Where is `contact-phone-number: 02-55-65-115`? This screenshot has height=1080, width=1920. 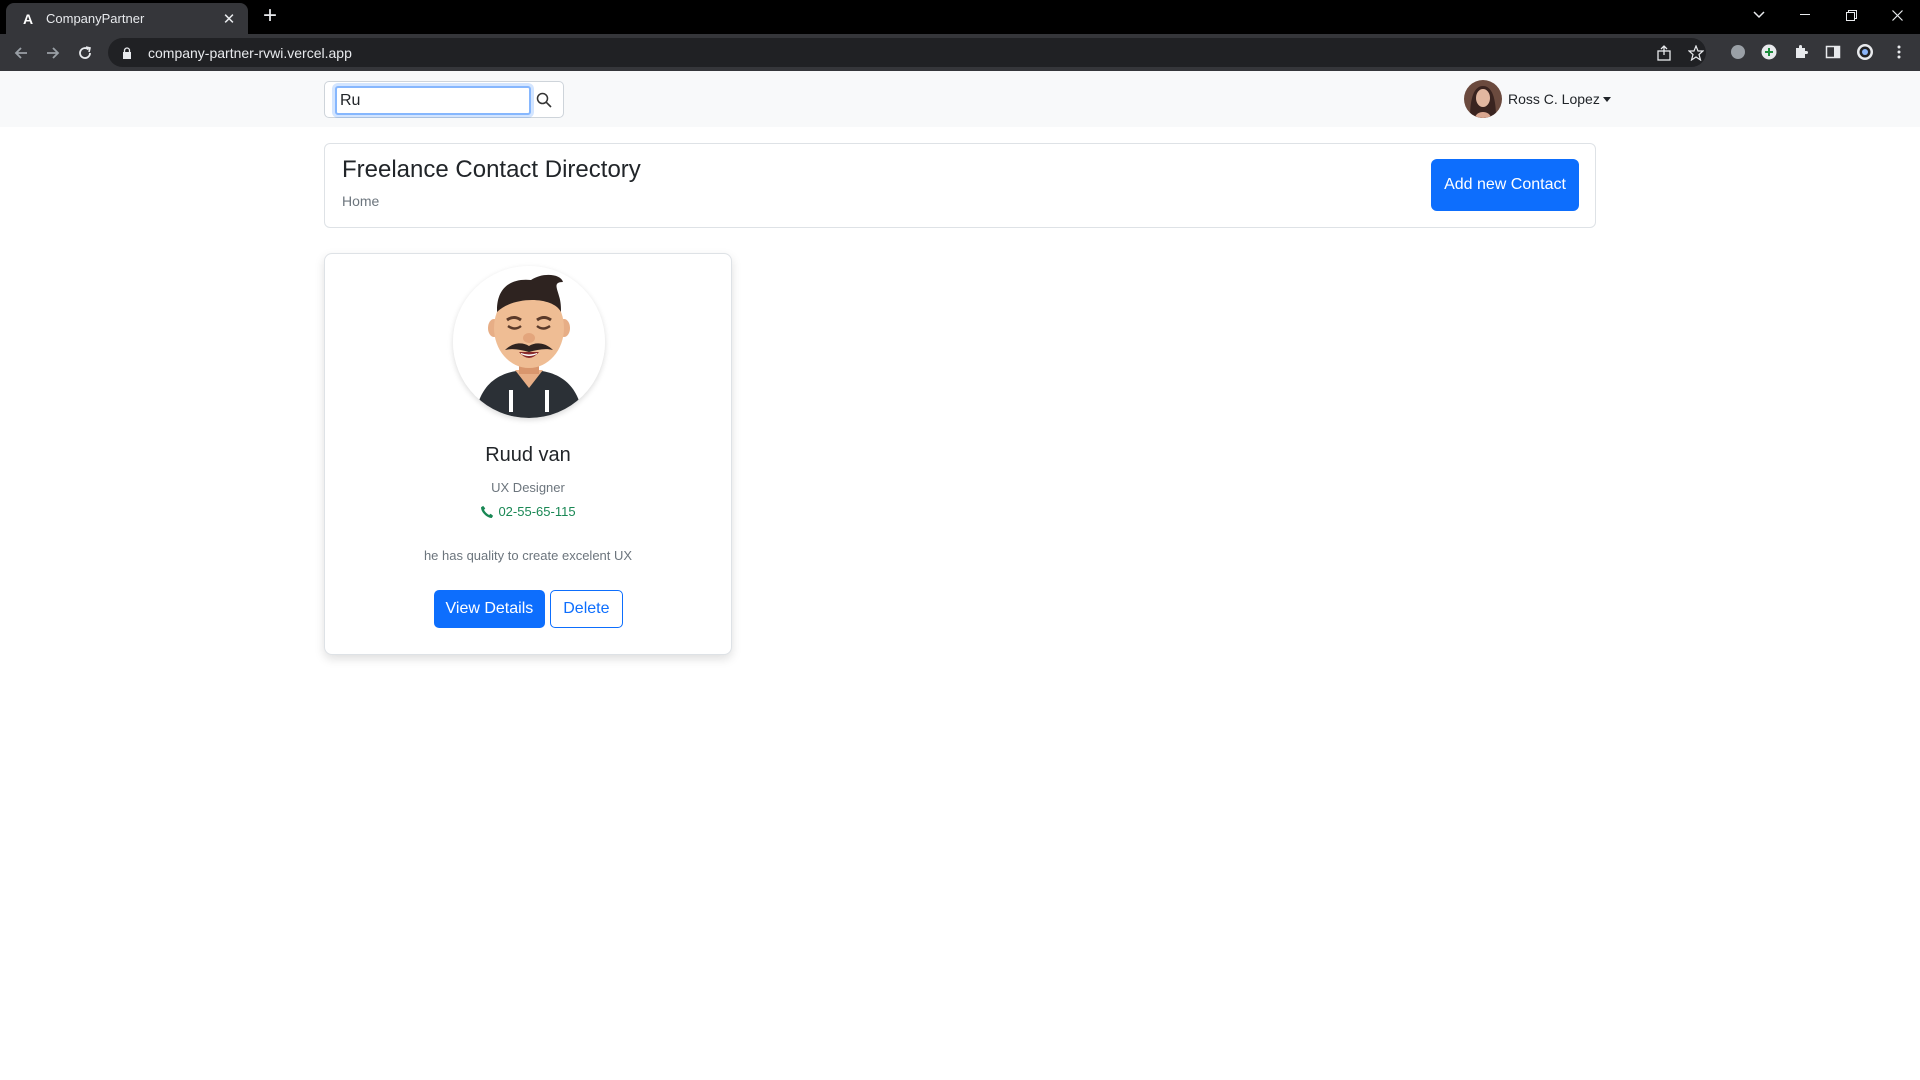 contact-phone-number: 02-55-65-115 is located at coordinates (537, 511).